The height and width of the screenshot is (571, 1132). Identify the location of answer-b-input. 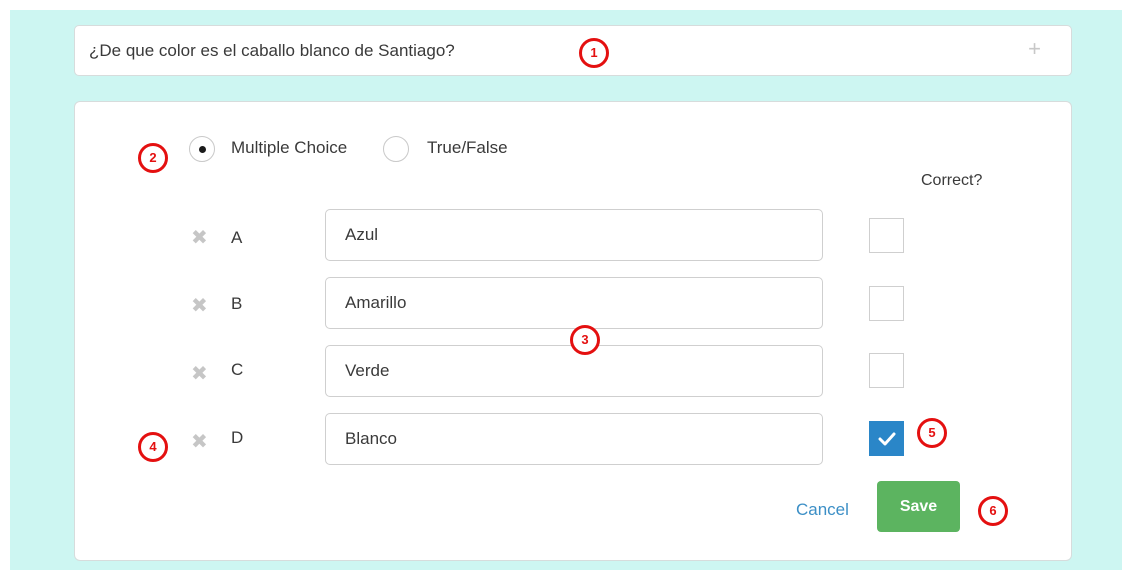
(574, 303).